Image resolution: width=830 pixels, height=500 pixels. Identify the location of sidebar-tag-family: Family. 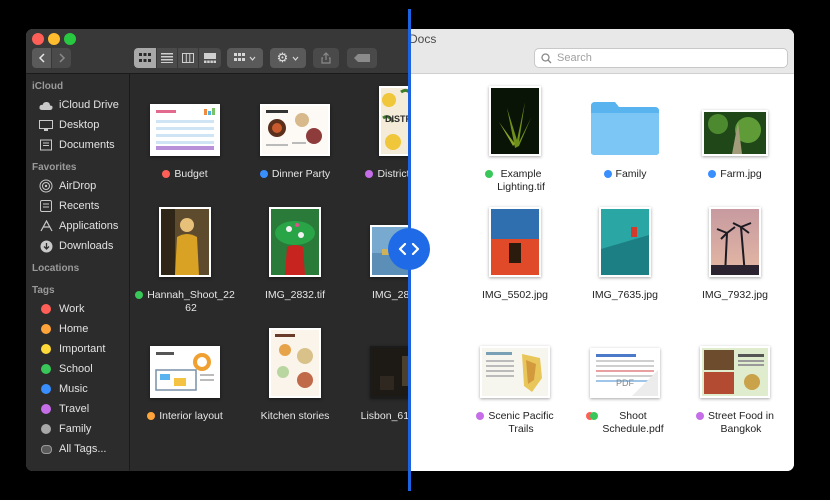
(77, 429).